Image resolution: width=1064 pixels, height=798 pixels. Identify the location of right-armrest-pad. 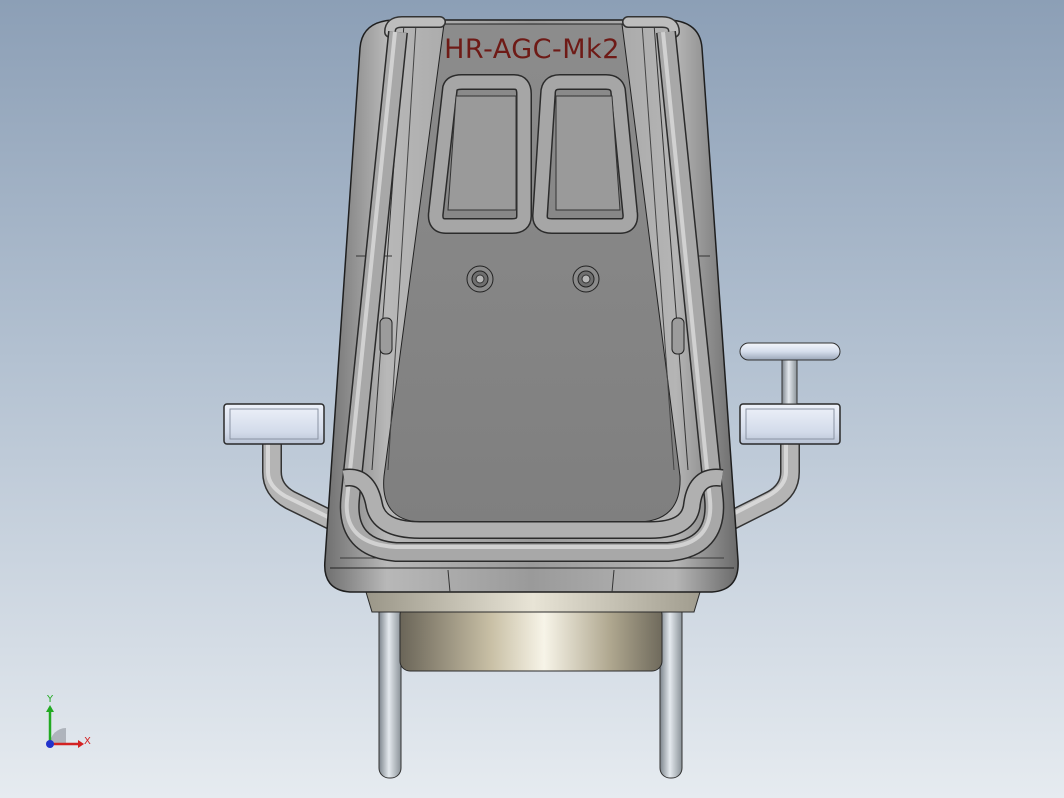
(790, 424).